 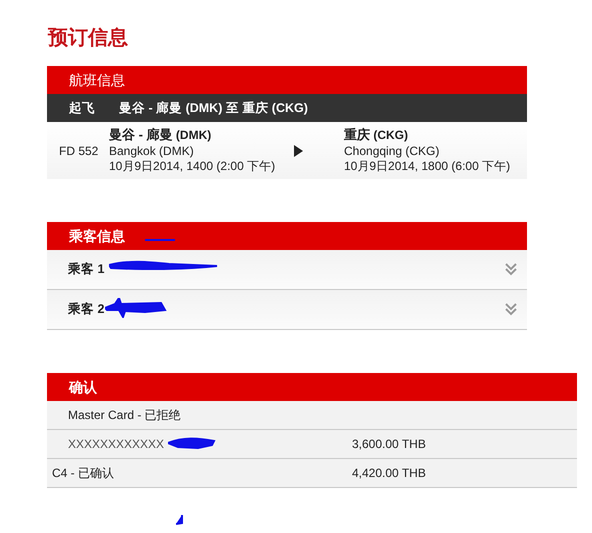 What do you see at coordinates (312, 387) in the screenshot?
I see `section-header: 确认` at bounding box center [312, 387].